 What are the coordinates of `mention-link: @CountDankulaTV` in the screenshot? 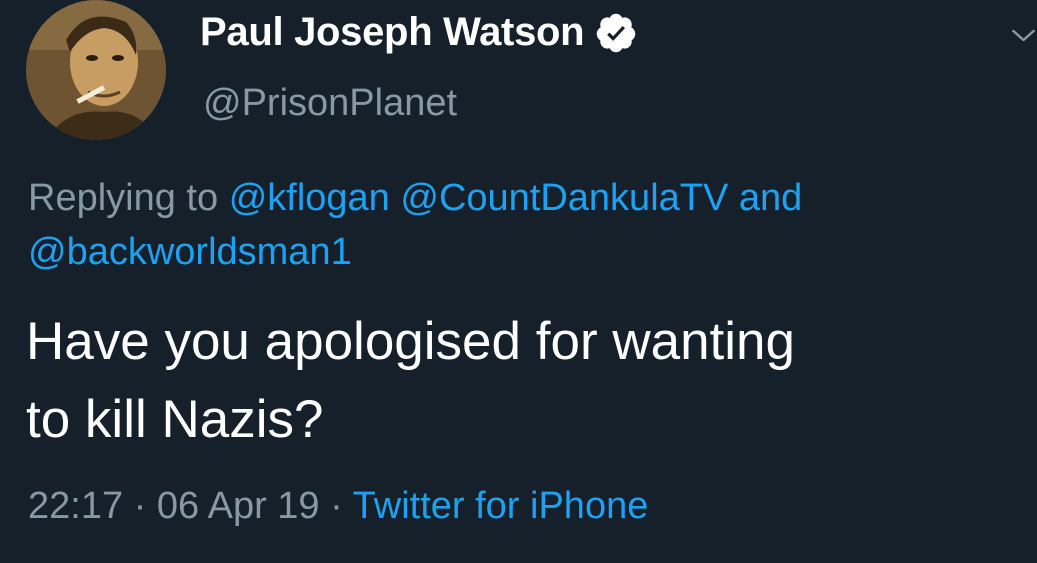 It's located at (564, 198).